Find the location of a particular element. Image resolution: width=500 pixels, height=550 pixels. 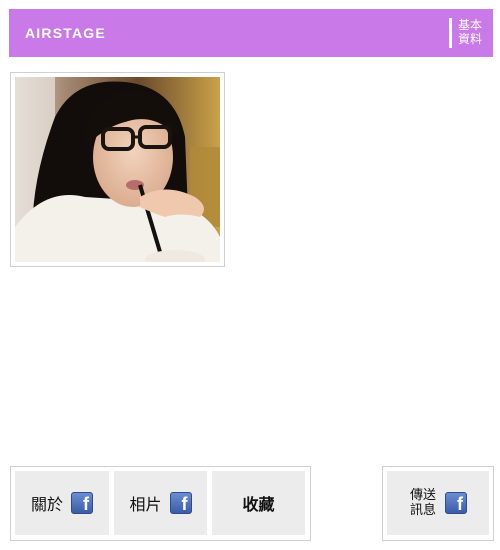

tab-favorites-label: 收藏 is located at coordinates (258, 504).